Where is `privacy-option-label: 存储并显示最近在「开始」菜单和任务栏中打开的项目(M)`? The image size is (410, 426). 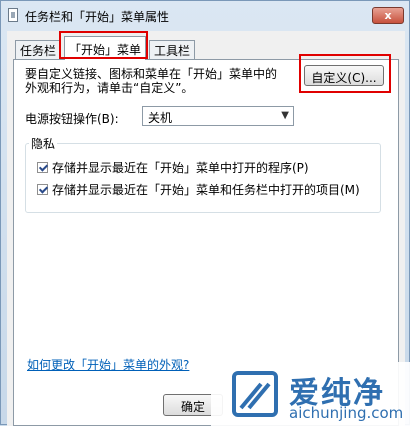
privacy-option-label: 存储并显示最近在「开始」菜单和任务栏中打开的项目(M) is located at coordinates (206, 190).